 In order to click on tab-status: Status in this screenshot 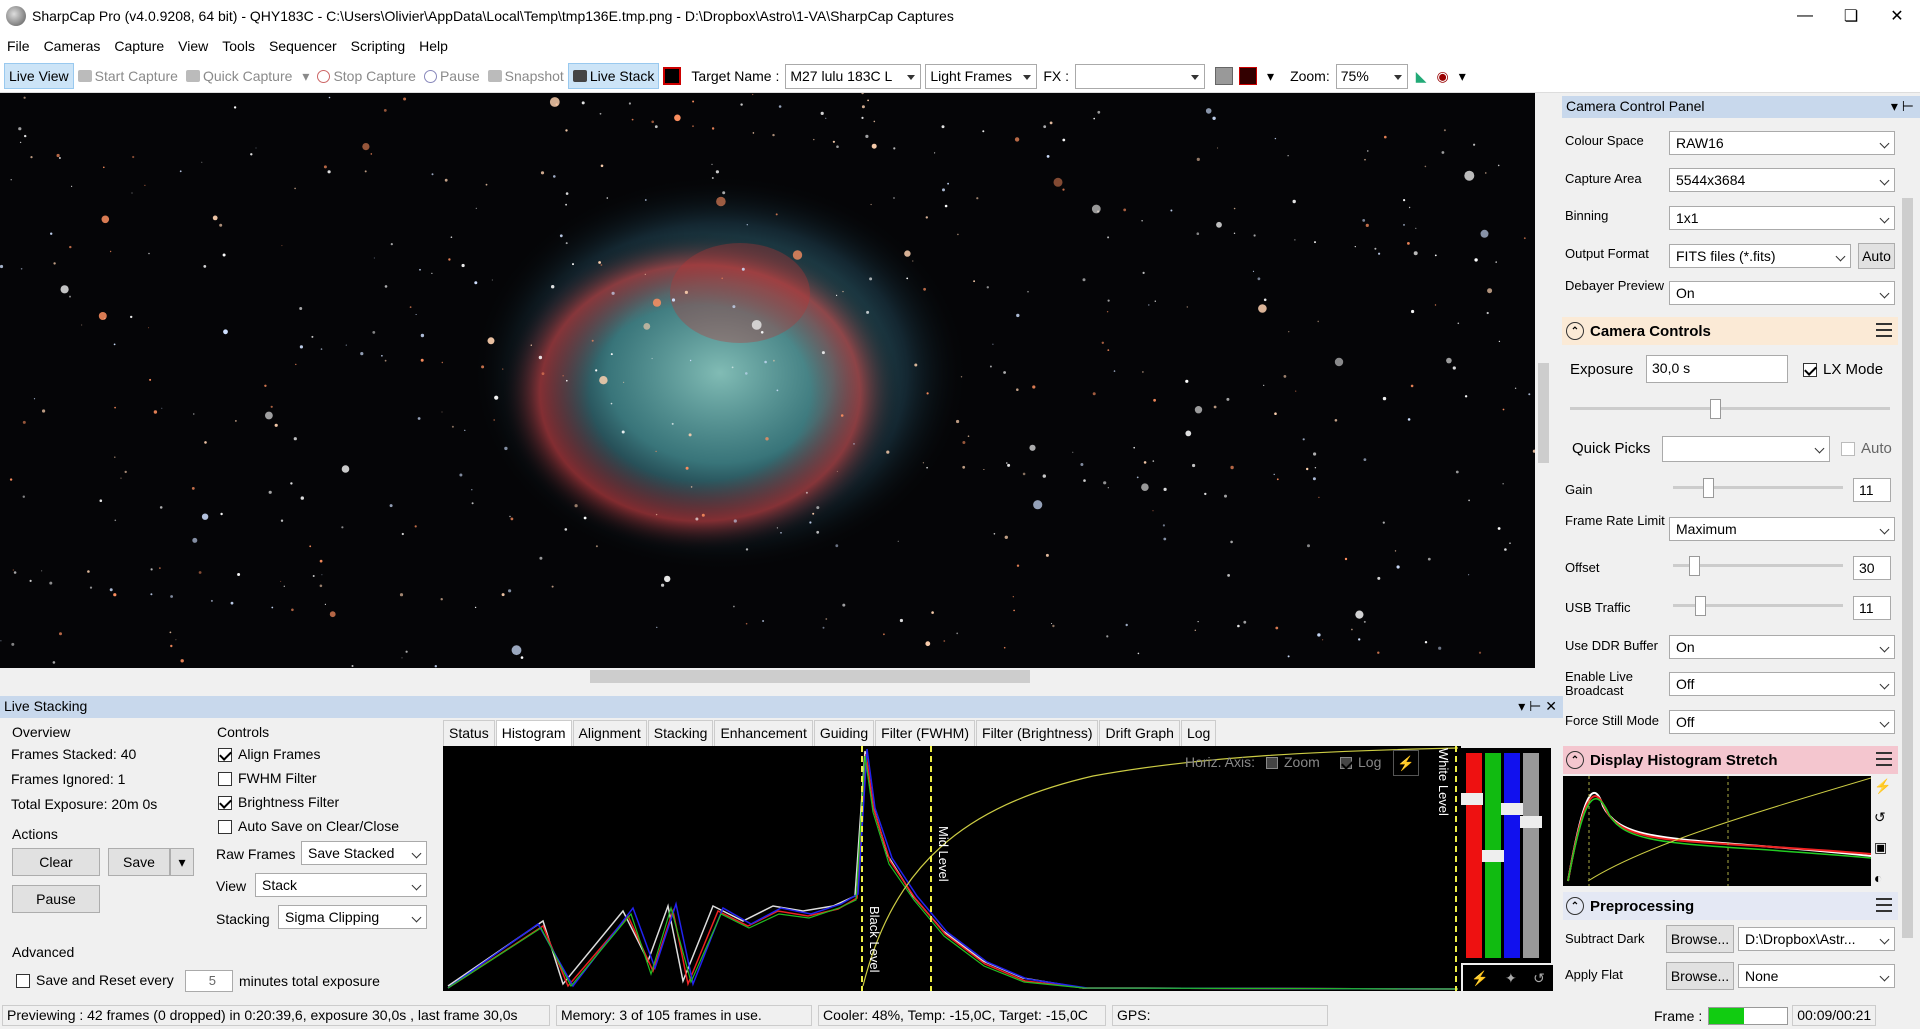, I will do `click(469, 733)`.